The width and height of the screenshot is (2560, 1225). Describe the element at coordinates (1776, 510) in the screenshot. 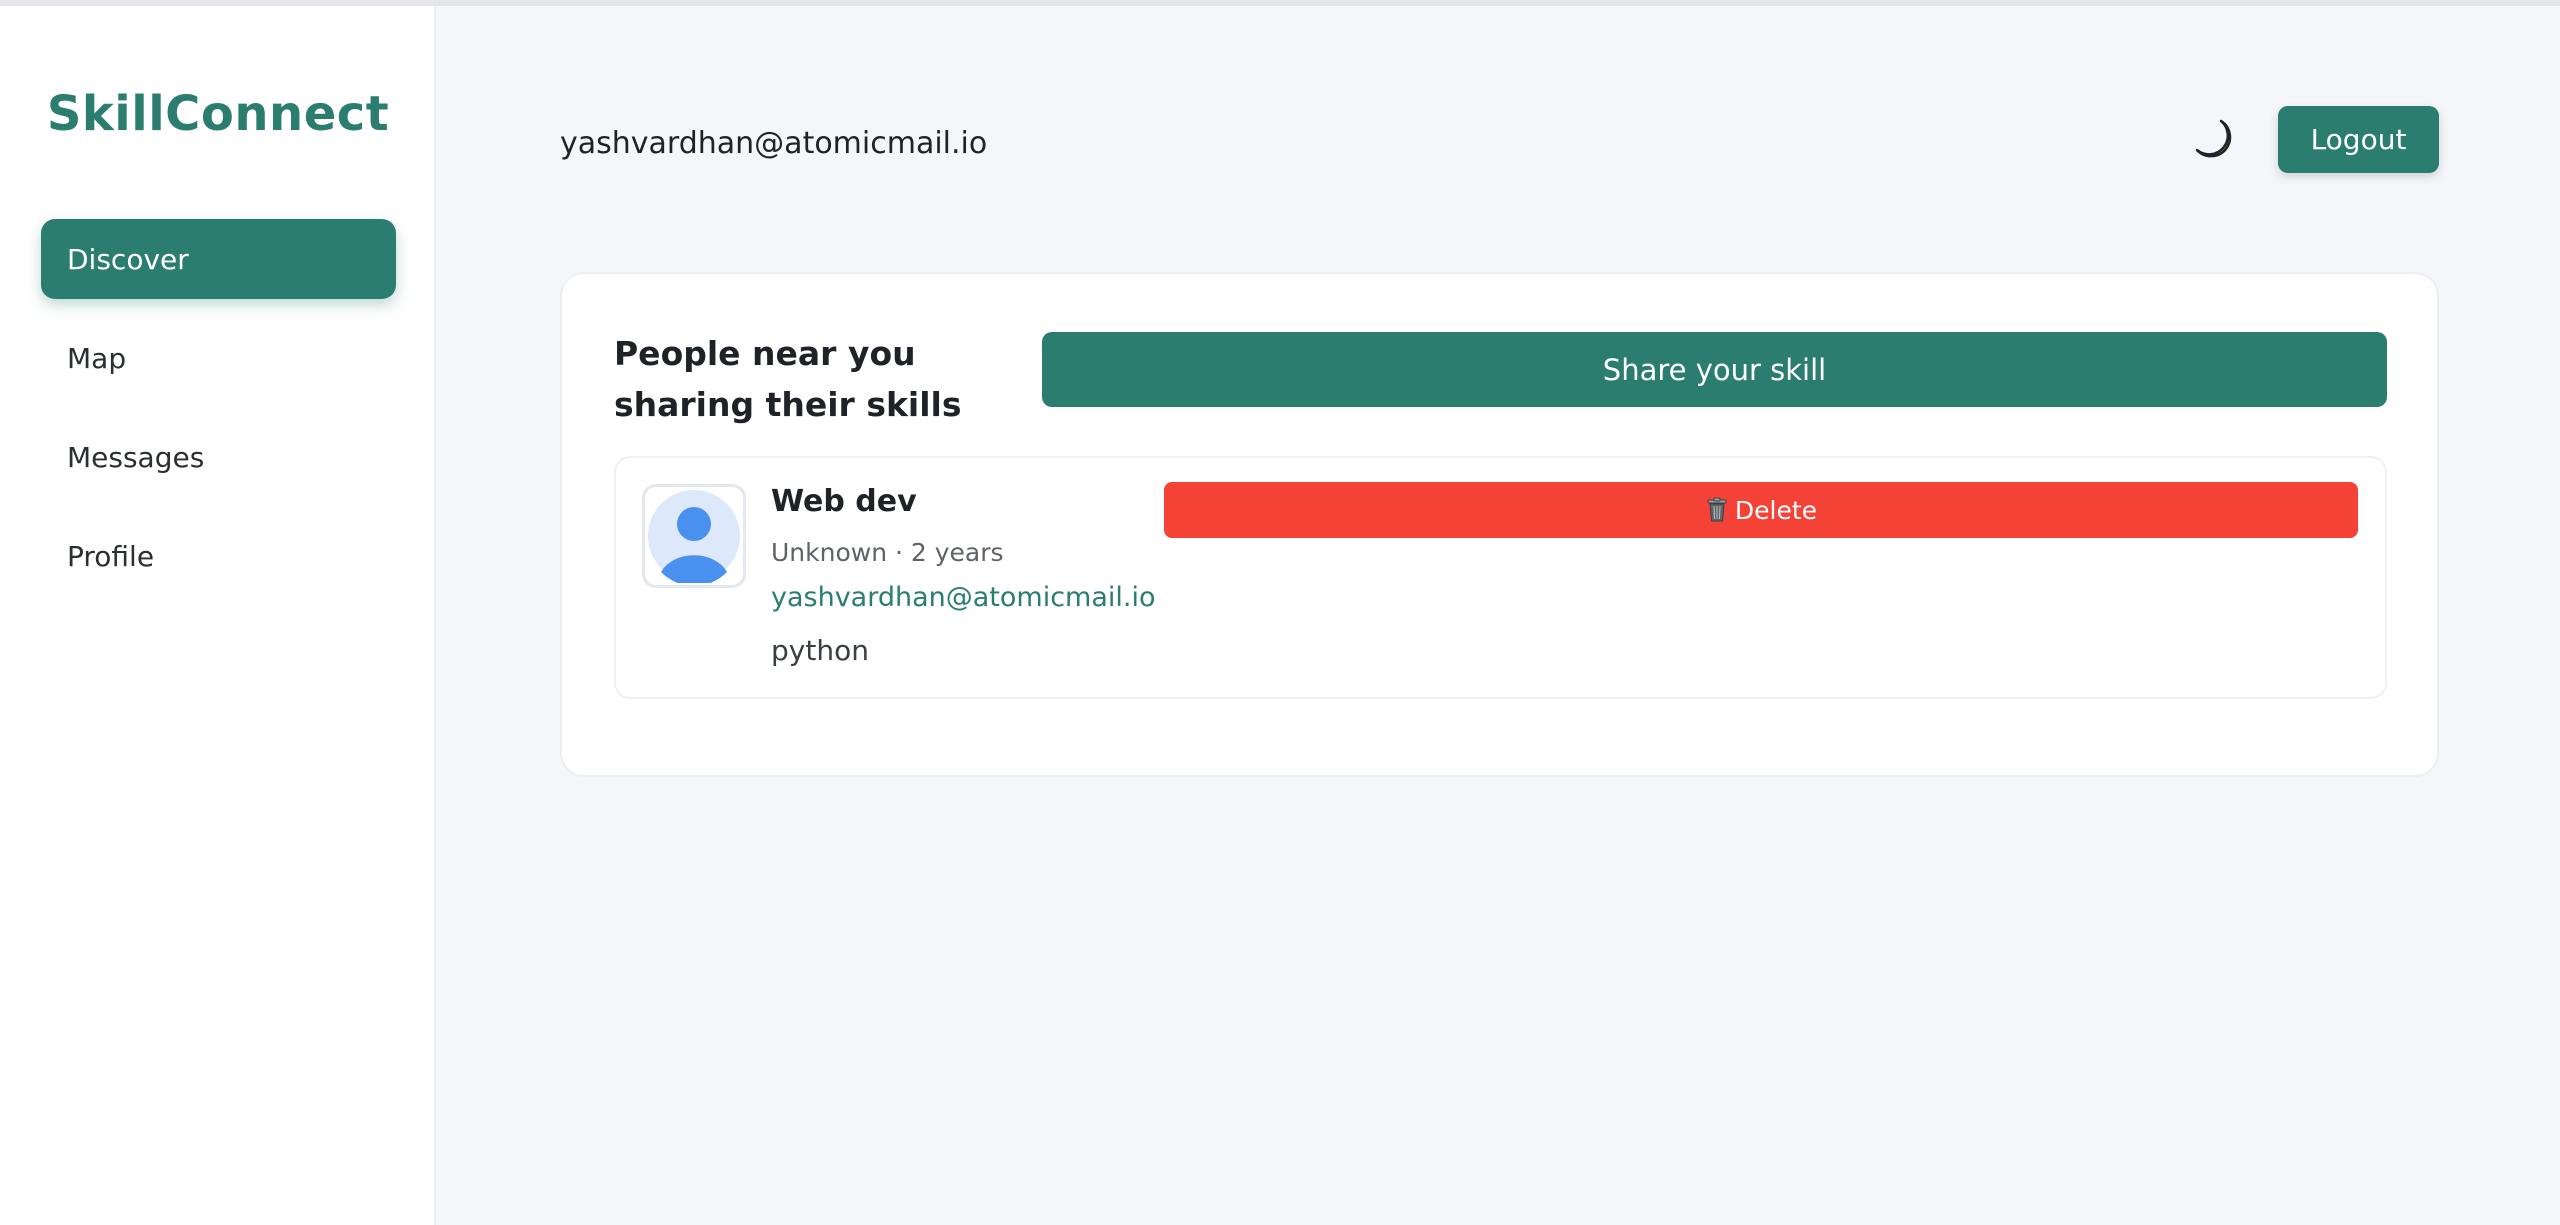

I see `delete-button-label: Delete` at that location.